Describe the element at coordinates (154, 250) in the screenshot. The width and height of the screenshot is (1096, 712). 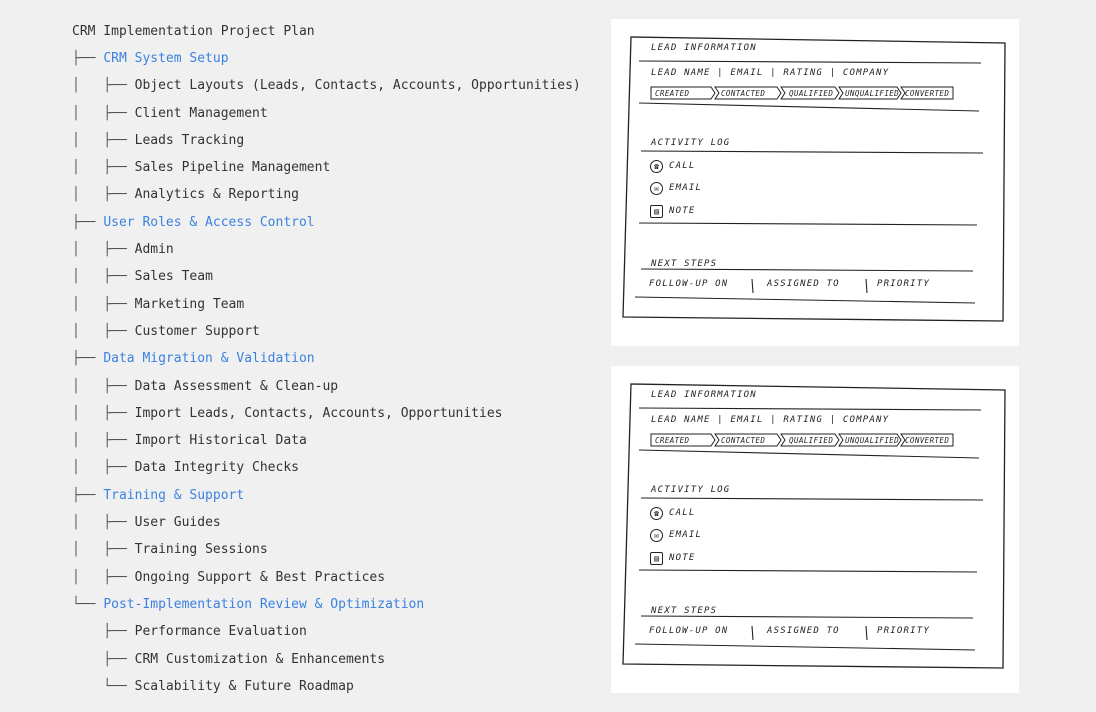
I see `item-label: Admin` at that location.